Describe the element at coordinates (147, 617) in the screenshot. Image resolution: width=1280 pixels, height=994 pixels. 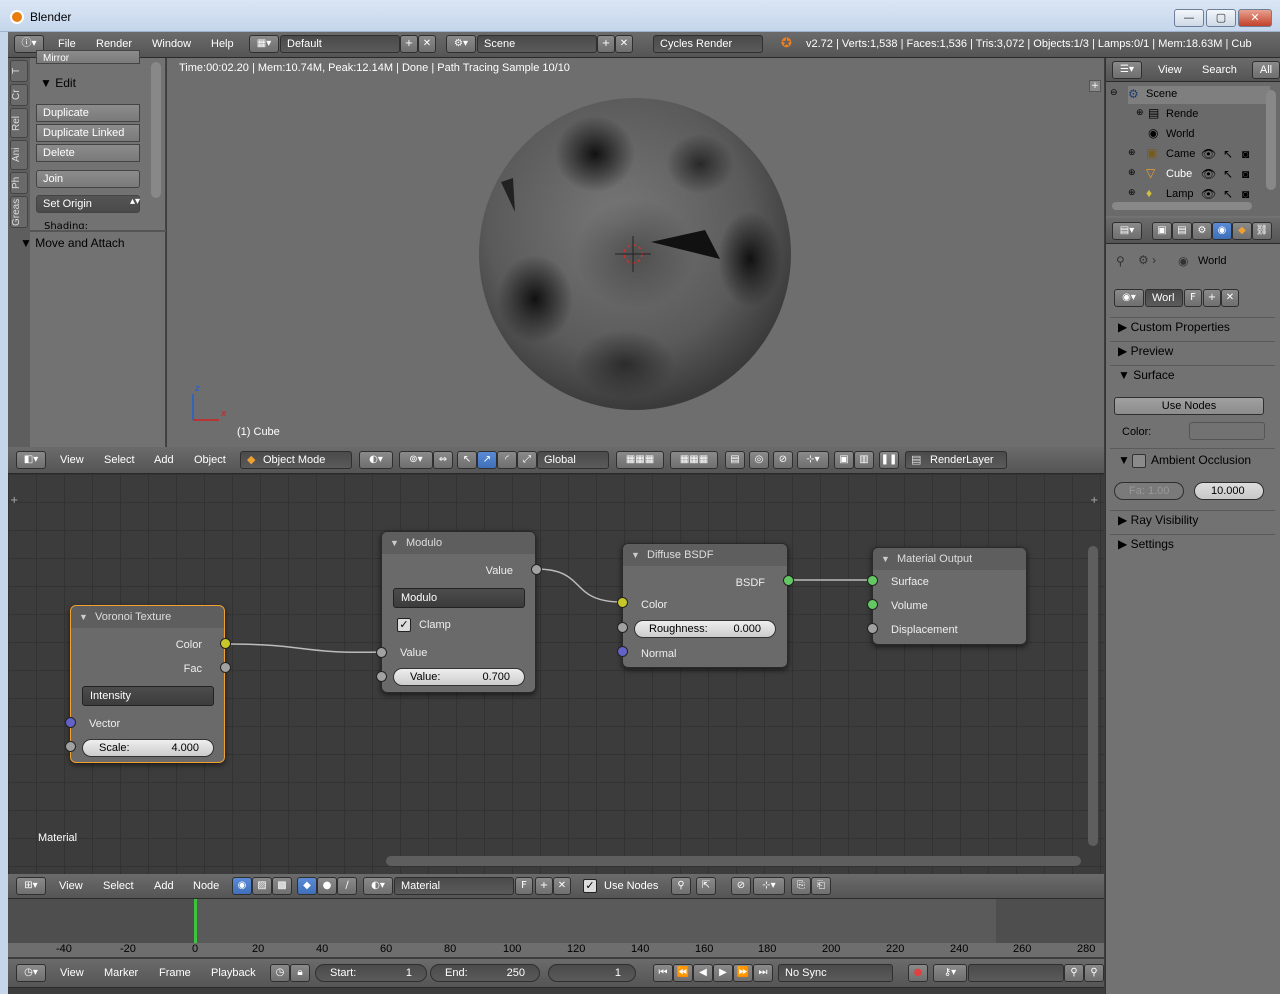
I see `voronoi-node-header: Voronoi Texture` at that location.